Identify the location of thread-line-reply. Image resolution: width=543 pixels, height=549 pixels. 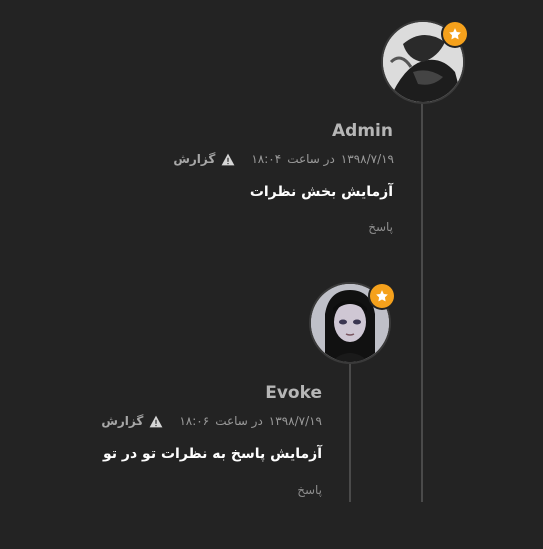
(350, 431).